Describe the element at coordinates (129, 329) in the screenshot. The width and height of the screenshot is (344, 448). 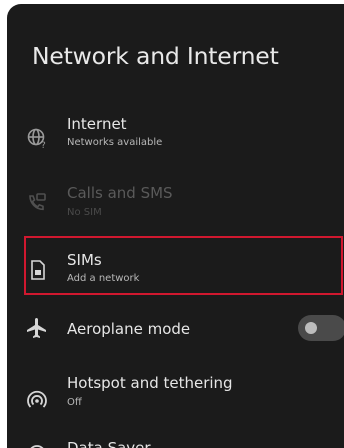
I see `aeroplane-mode-label: Aeroplane mode` at that location.